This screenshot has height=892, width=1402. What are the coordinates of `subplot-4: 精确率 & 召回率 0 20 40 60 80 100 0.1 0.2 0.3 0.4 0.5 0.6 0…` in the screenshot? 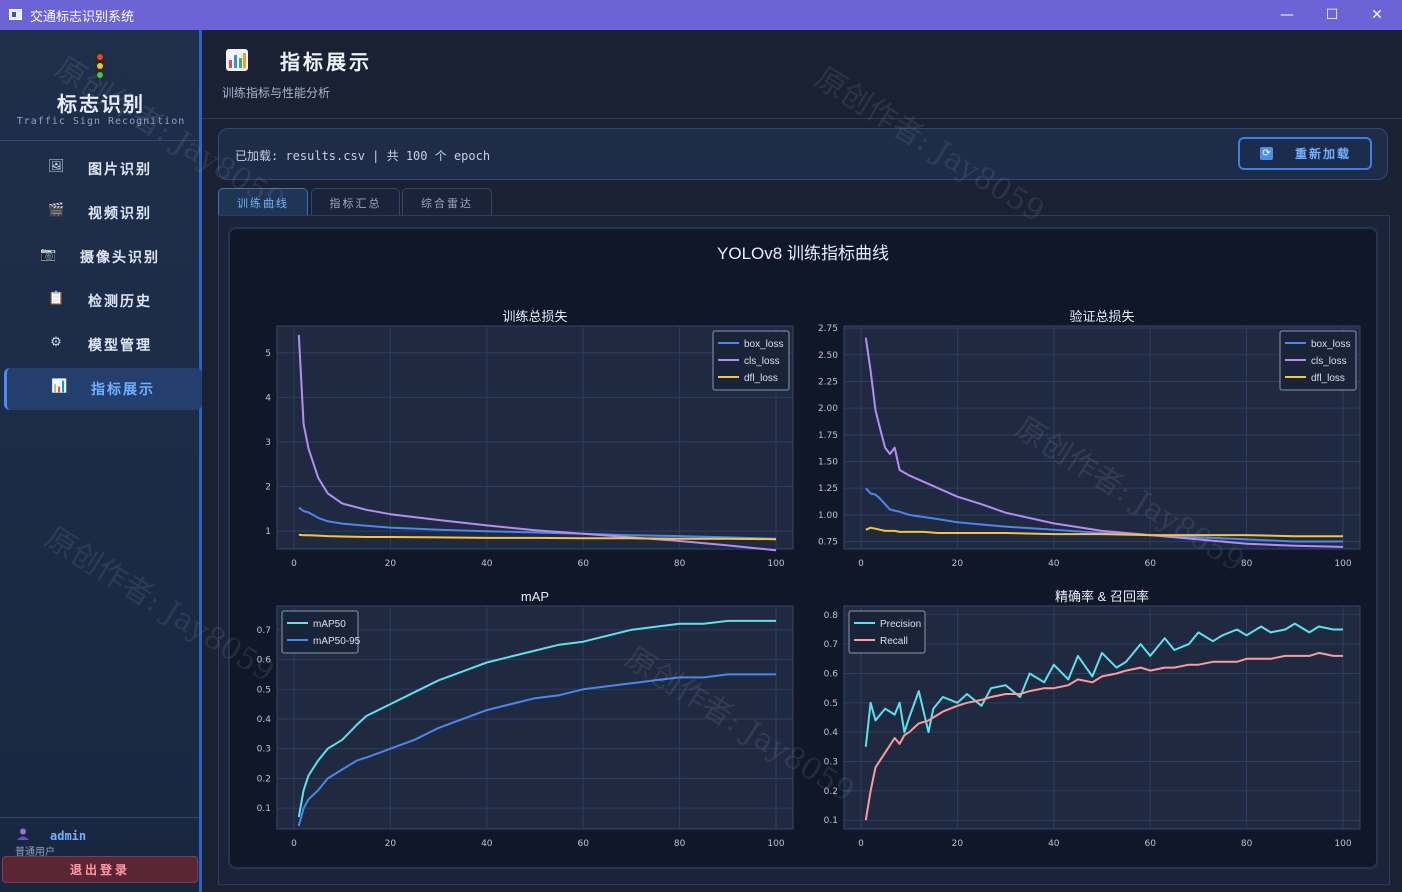 It's located at (1092, 719).